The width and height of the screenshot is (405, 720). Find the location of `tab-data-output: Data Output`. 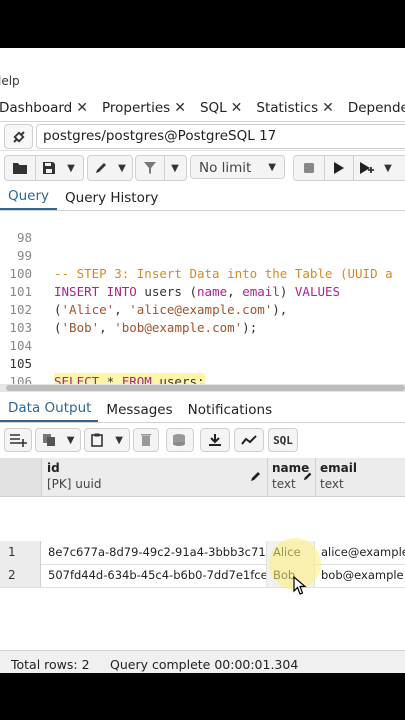

tab-data-output: Data Output is located at coordinates (49, 411).